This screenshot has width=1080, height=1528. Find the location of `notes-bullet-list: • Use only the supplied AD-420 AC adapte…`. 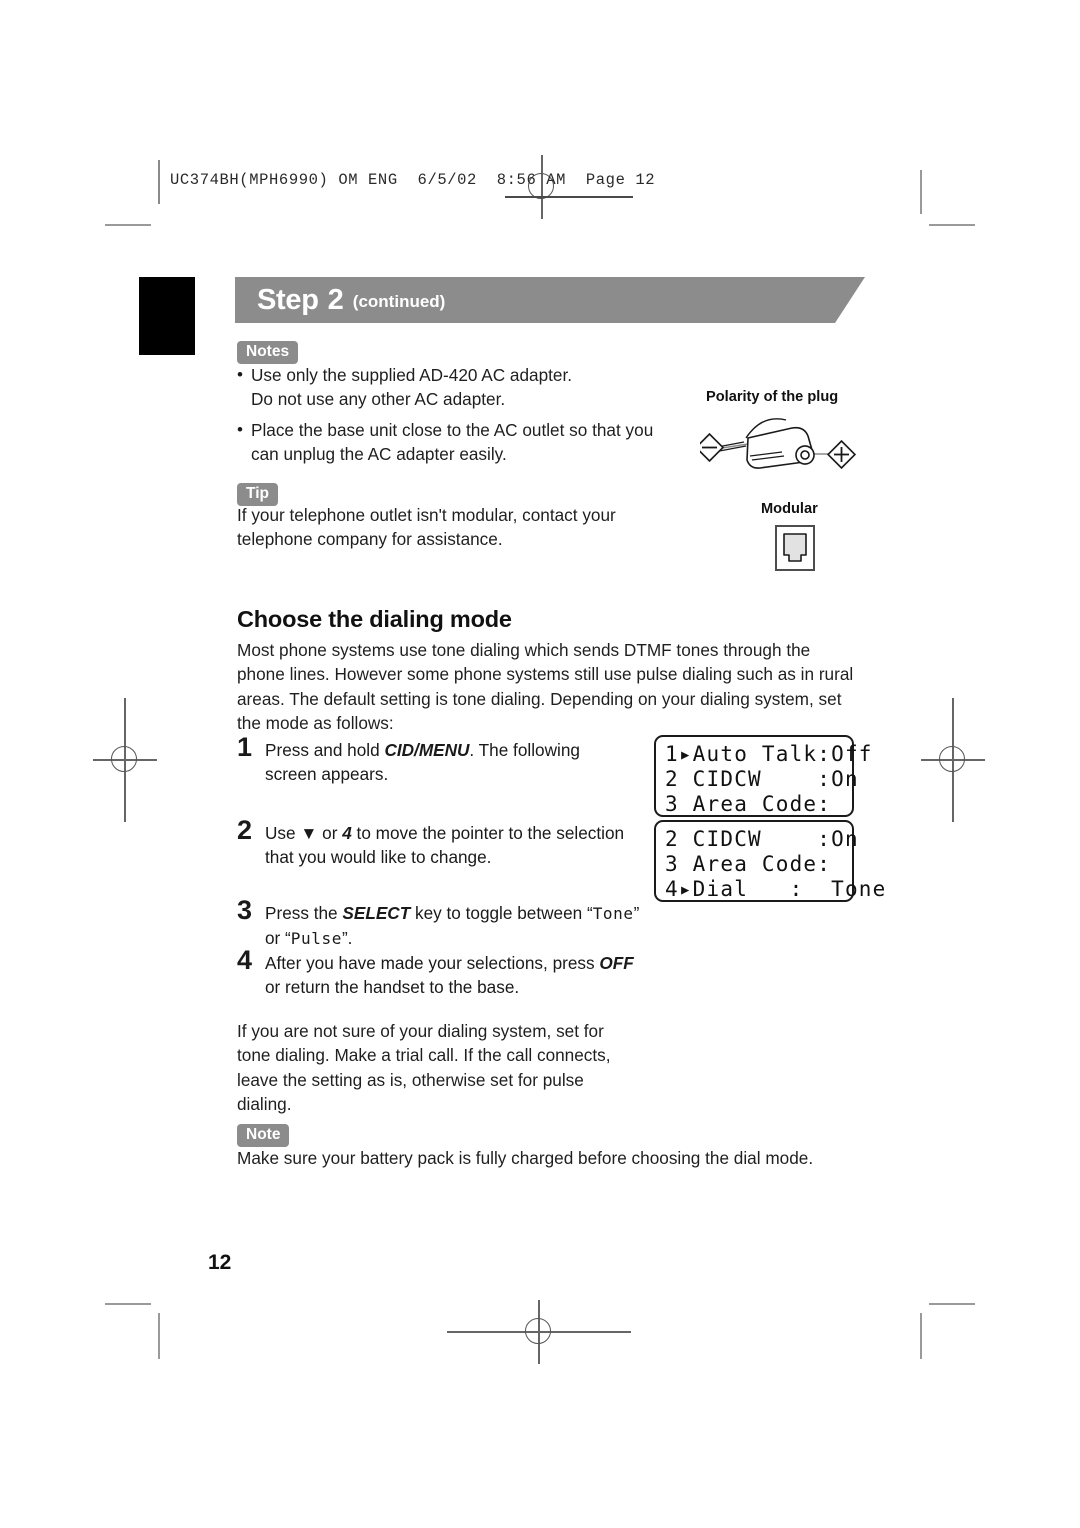

notes-bullet-list: • Use only the supplied AD-420 AC adapte… is located at coordinates (452, 418).